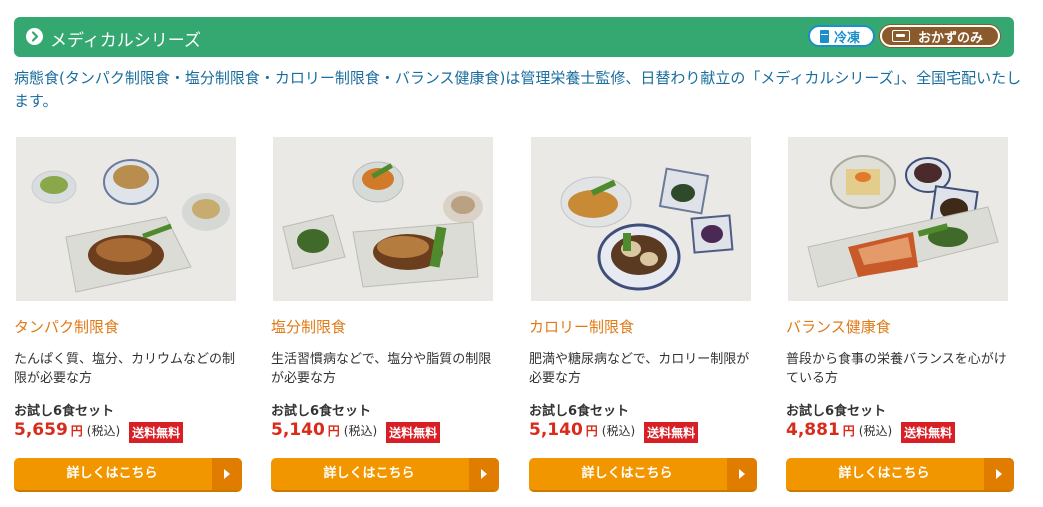 Image resolution: width=1043 pixels, height=507 pixels. Describe the element at coordinates (41, 430) in the screenshot. I see `price: 5,659` at that location.